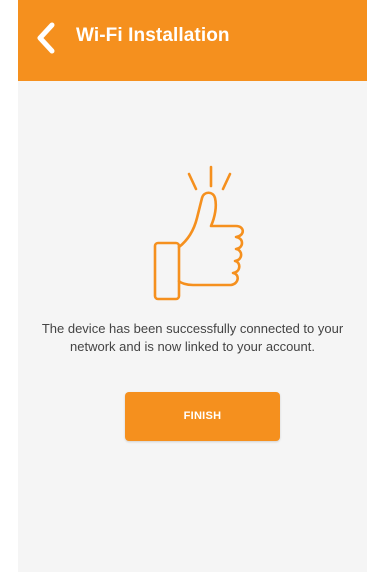  I want to click on page-title: Wi-Fi Installation, so click(153, 35).